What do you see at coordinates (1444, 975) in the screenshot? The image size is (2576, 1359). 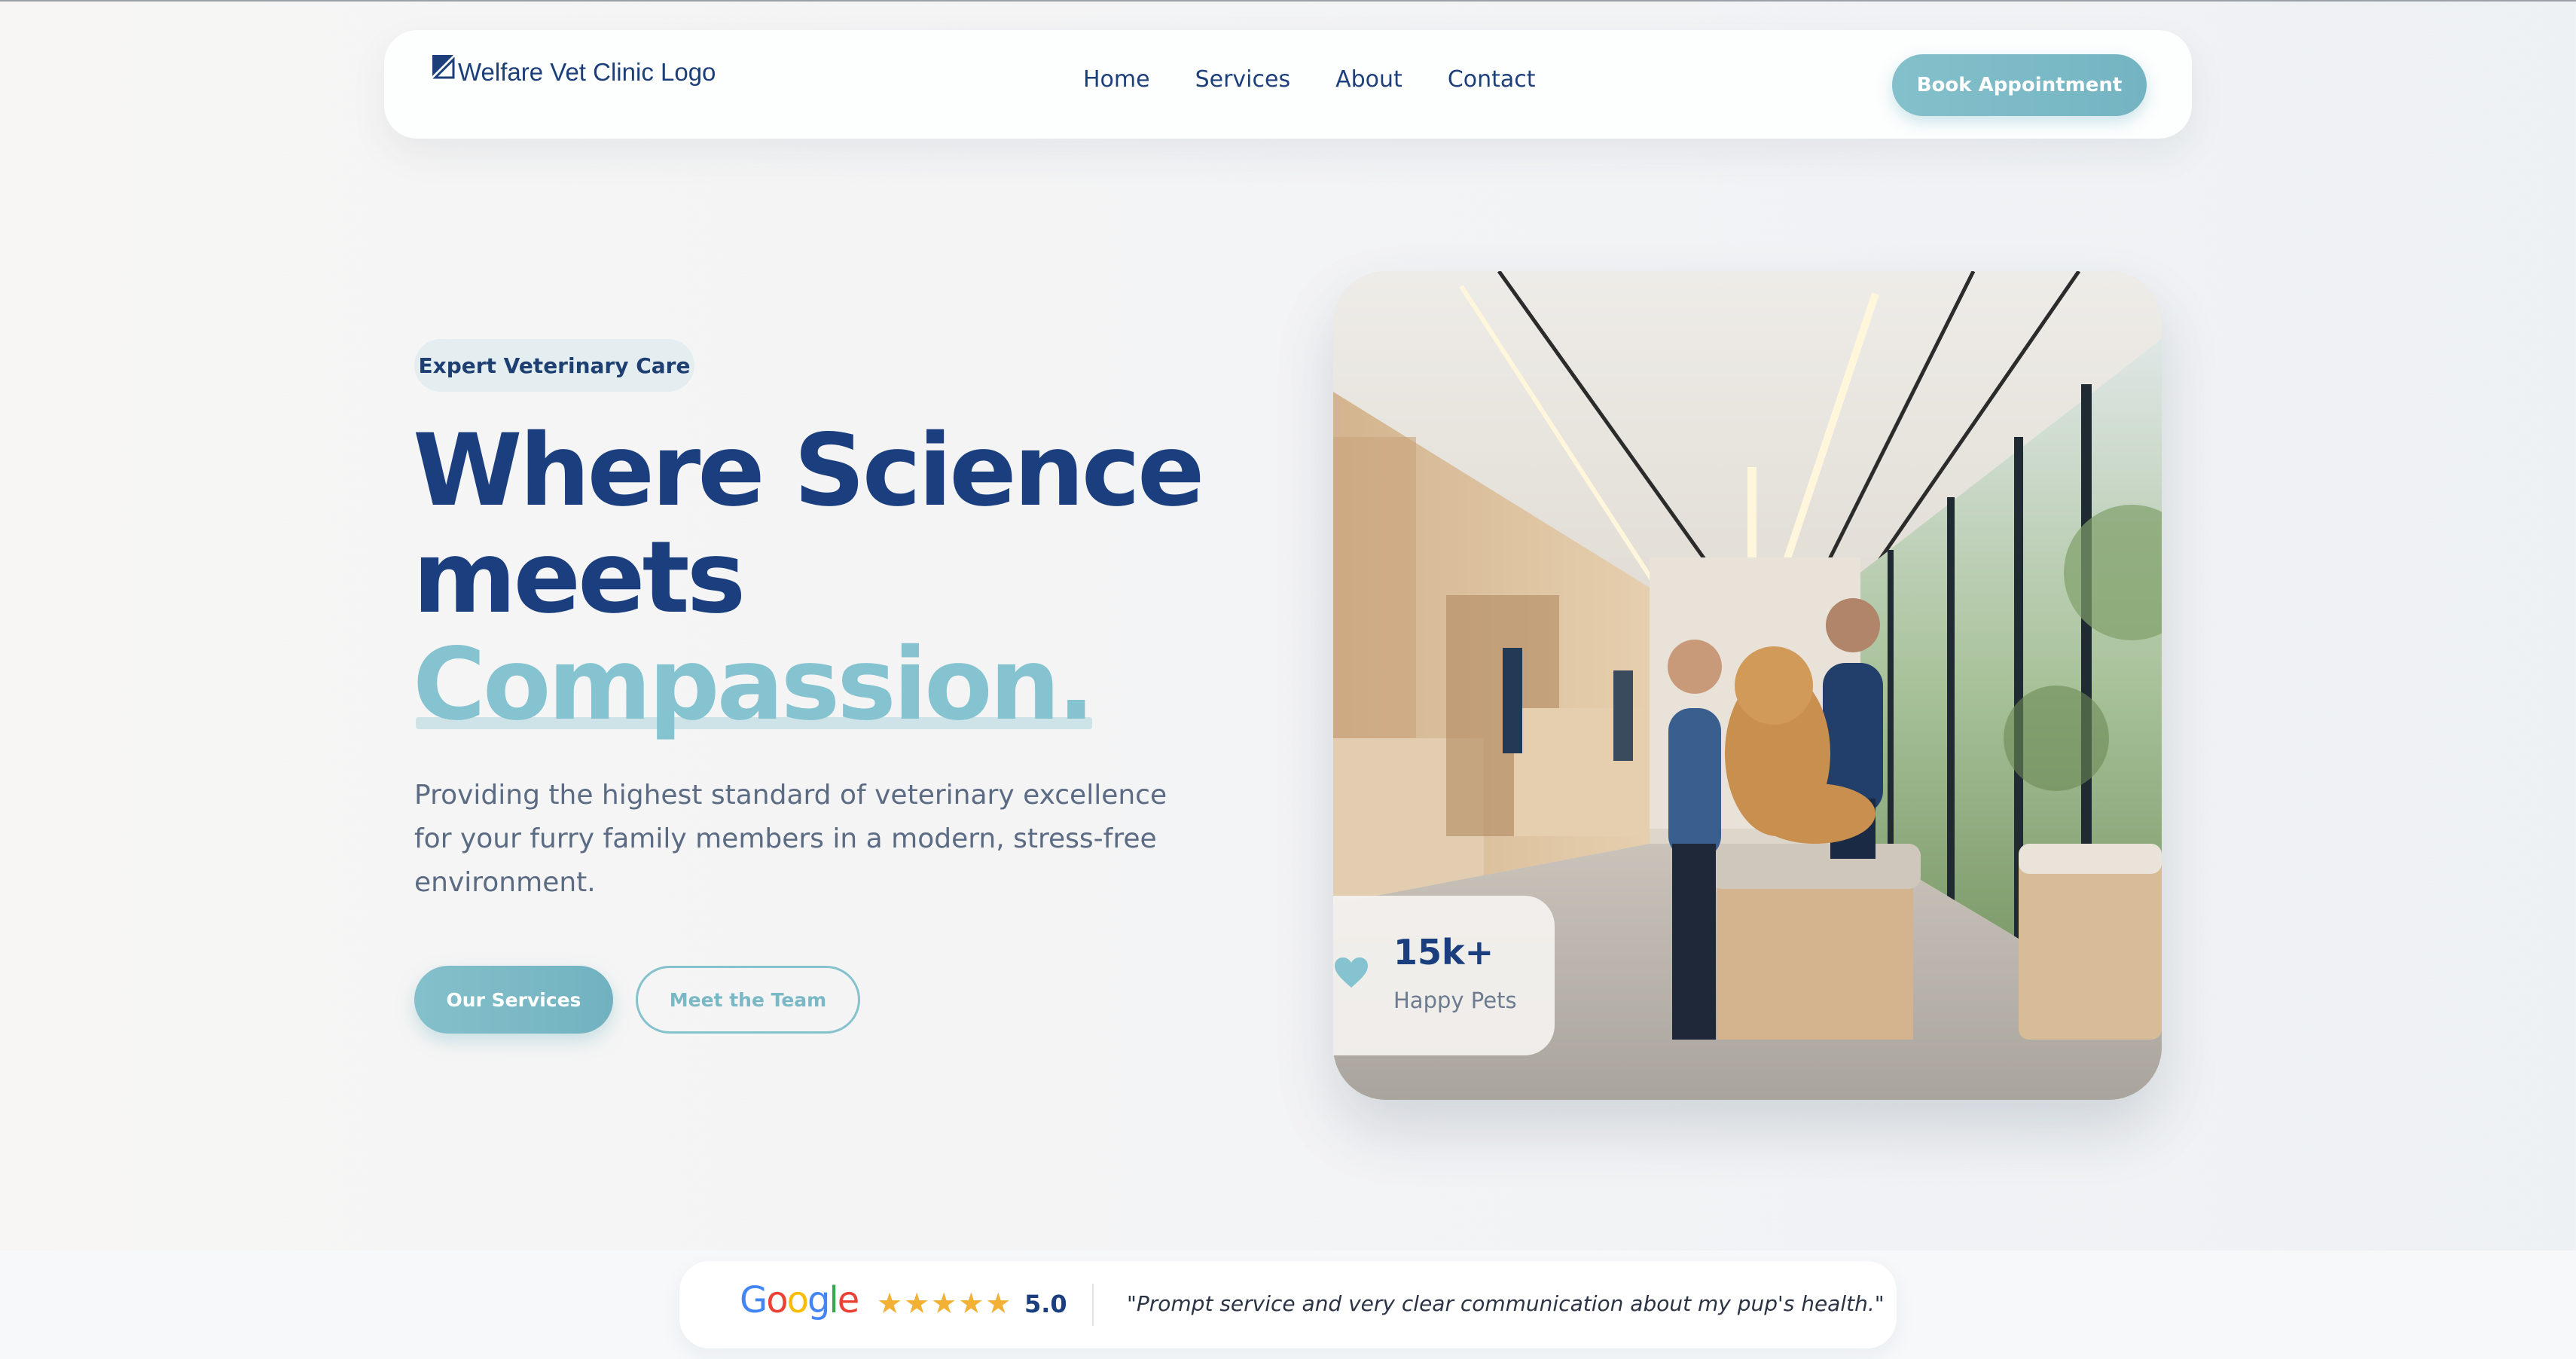 I see `happy-pets-stat-card: 15k+ Happy Pets` at bounding box center [1444, 975].